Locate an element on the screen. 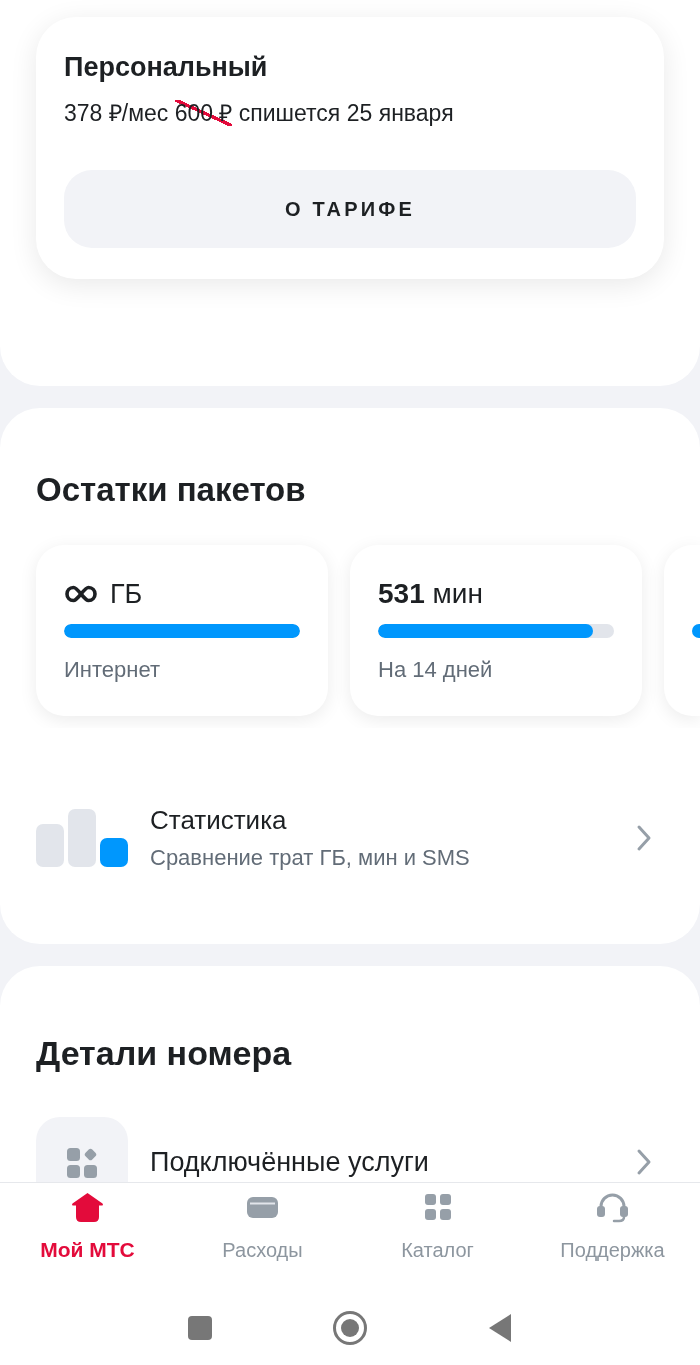 The image size is (700, 1365). list-item-title: Подключённые услуги is located at coordinates (289, 1162).